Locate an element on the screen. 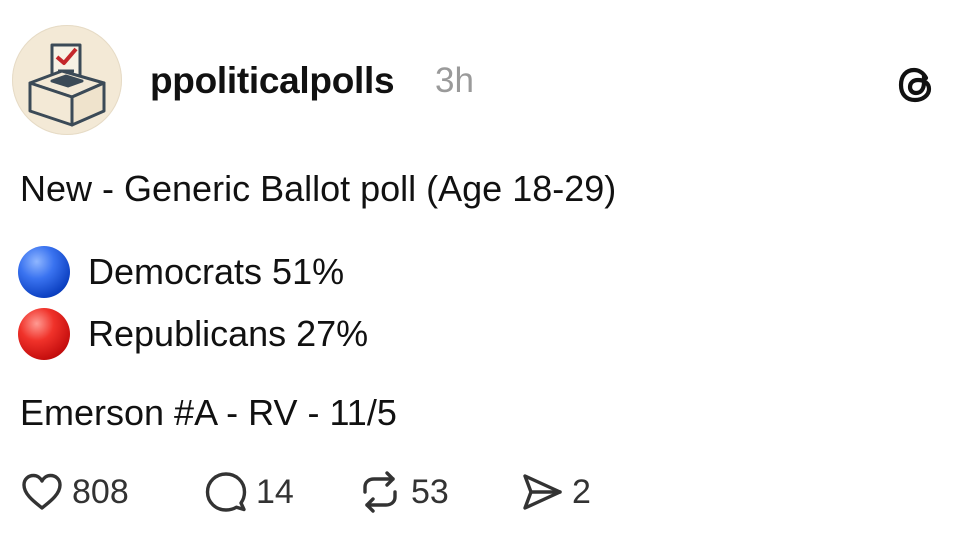  send-icon is located at coordinates (542, 492).